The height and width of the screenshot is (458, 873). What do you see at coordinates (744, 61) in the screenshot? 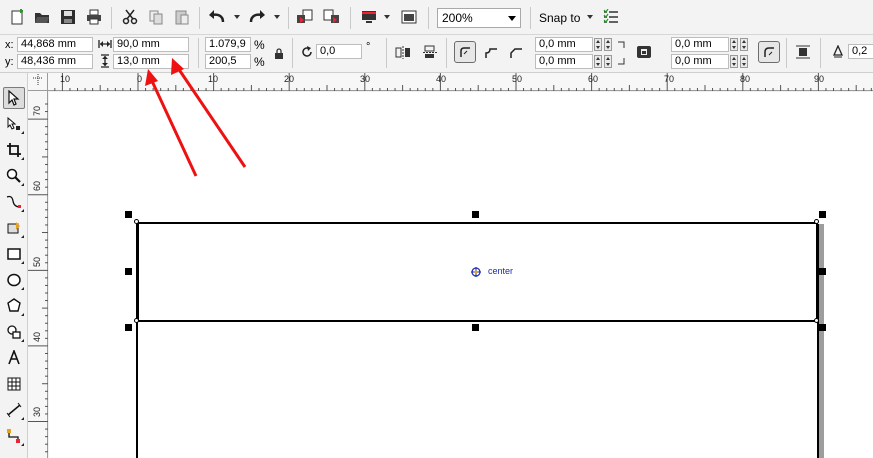
I see `corner-bottom-right-spinner-alt` at bounding box center [744, 61].